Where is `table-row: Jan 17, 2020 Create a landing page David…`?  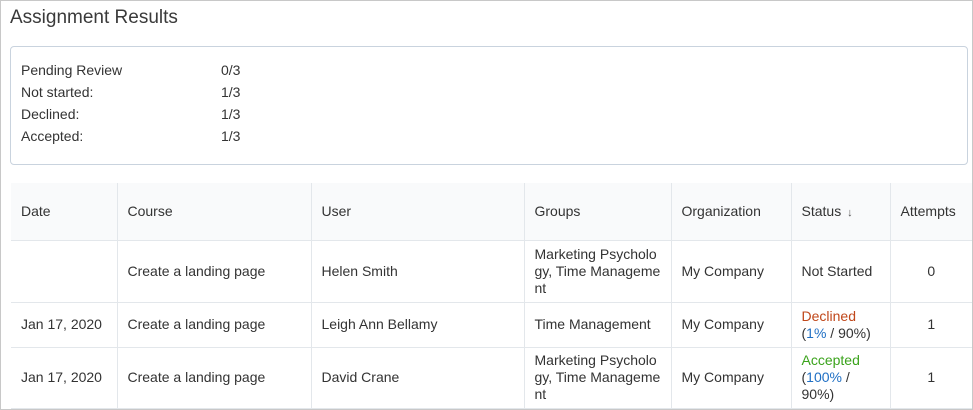
table-row: Jan 17, 2020 Create a landing page David… is located at coordinates (491, 378).